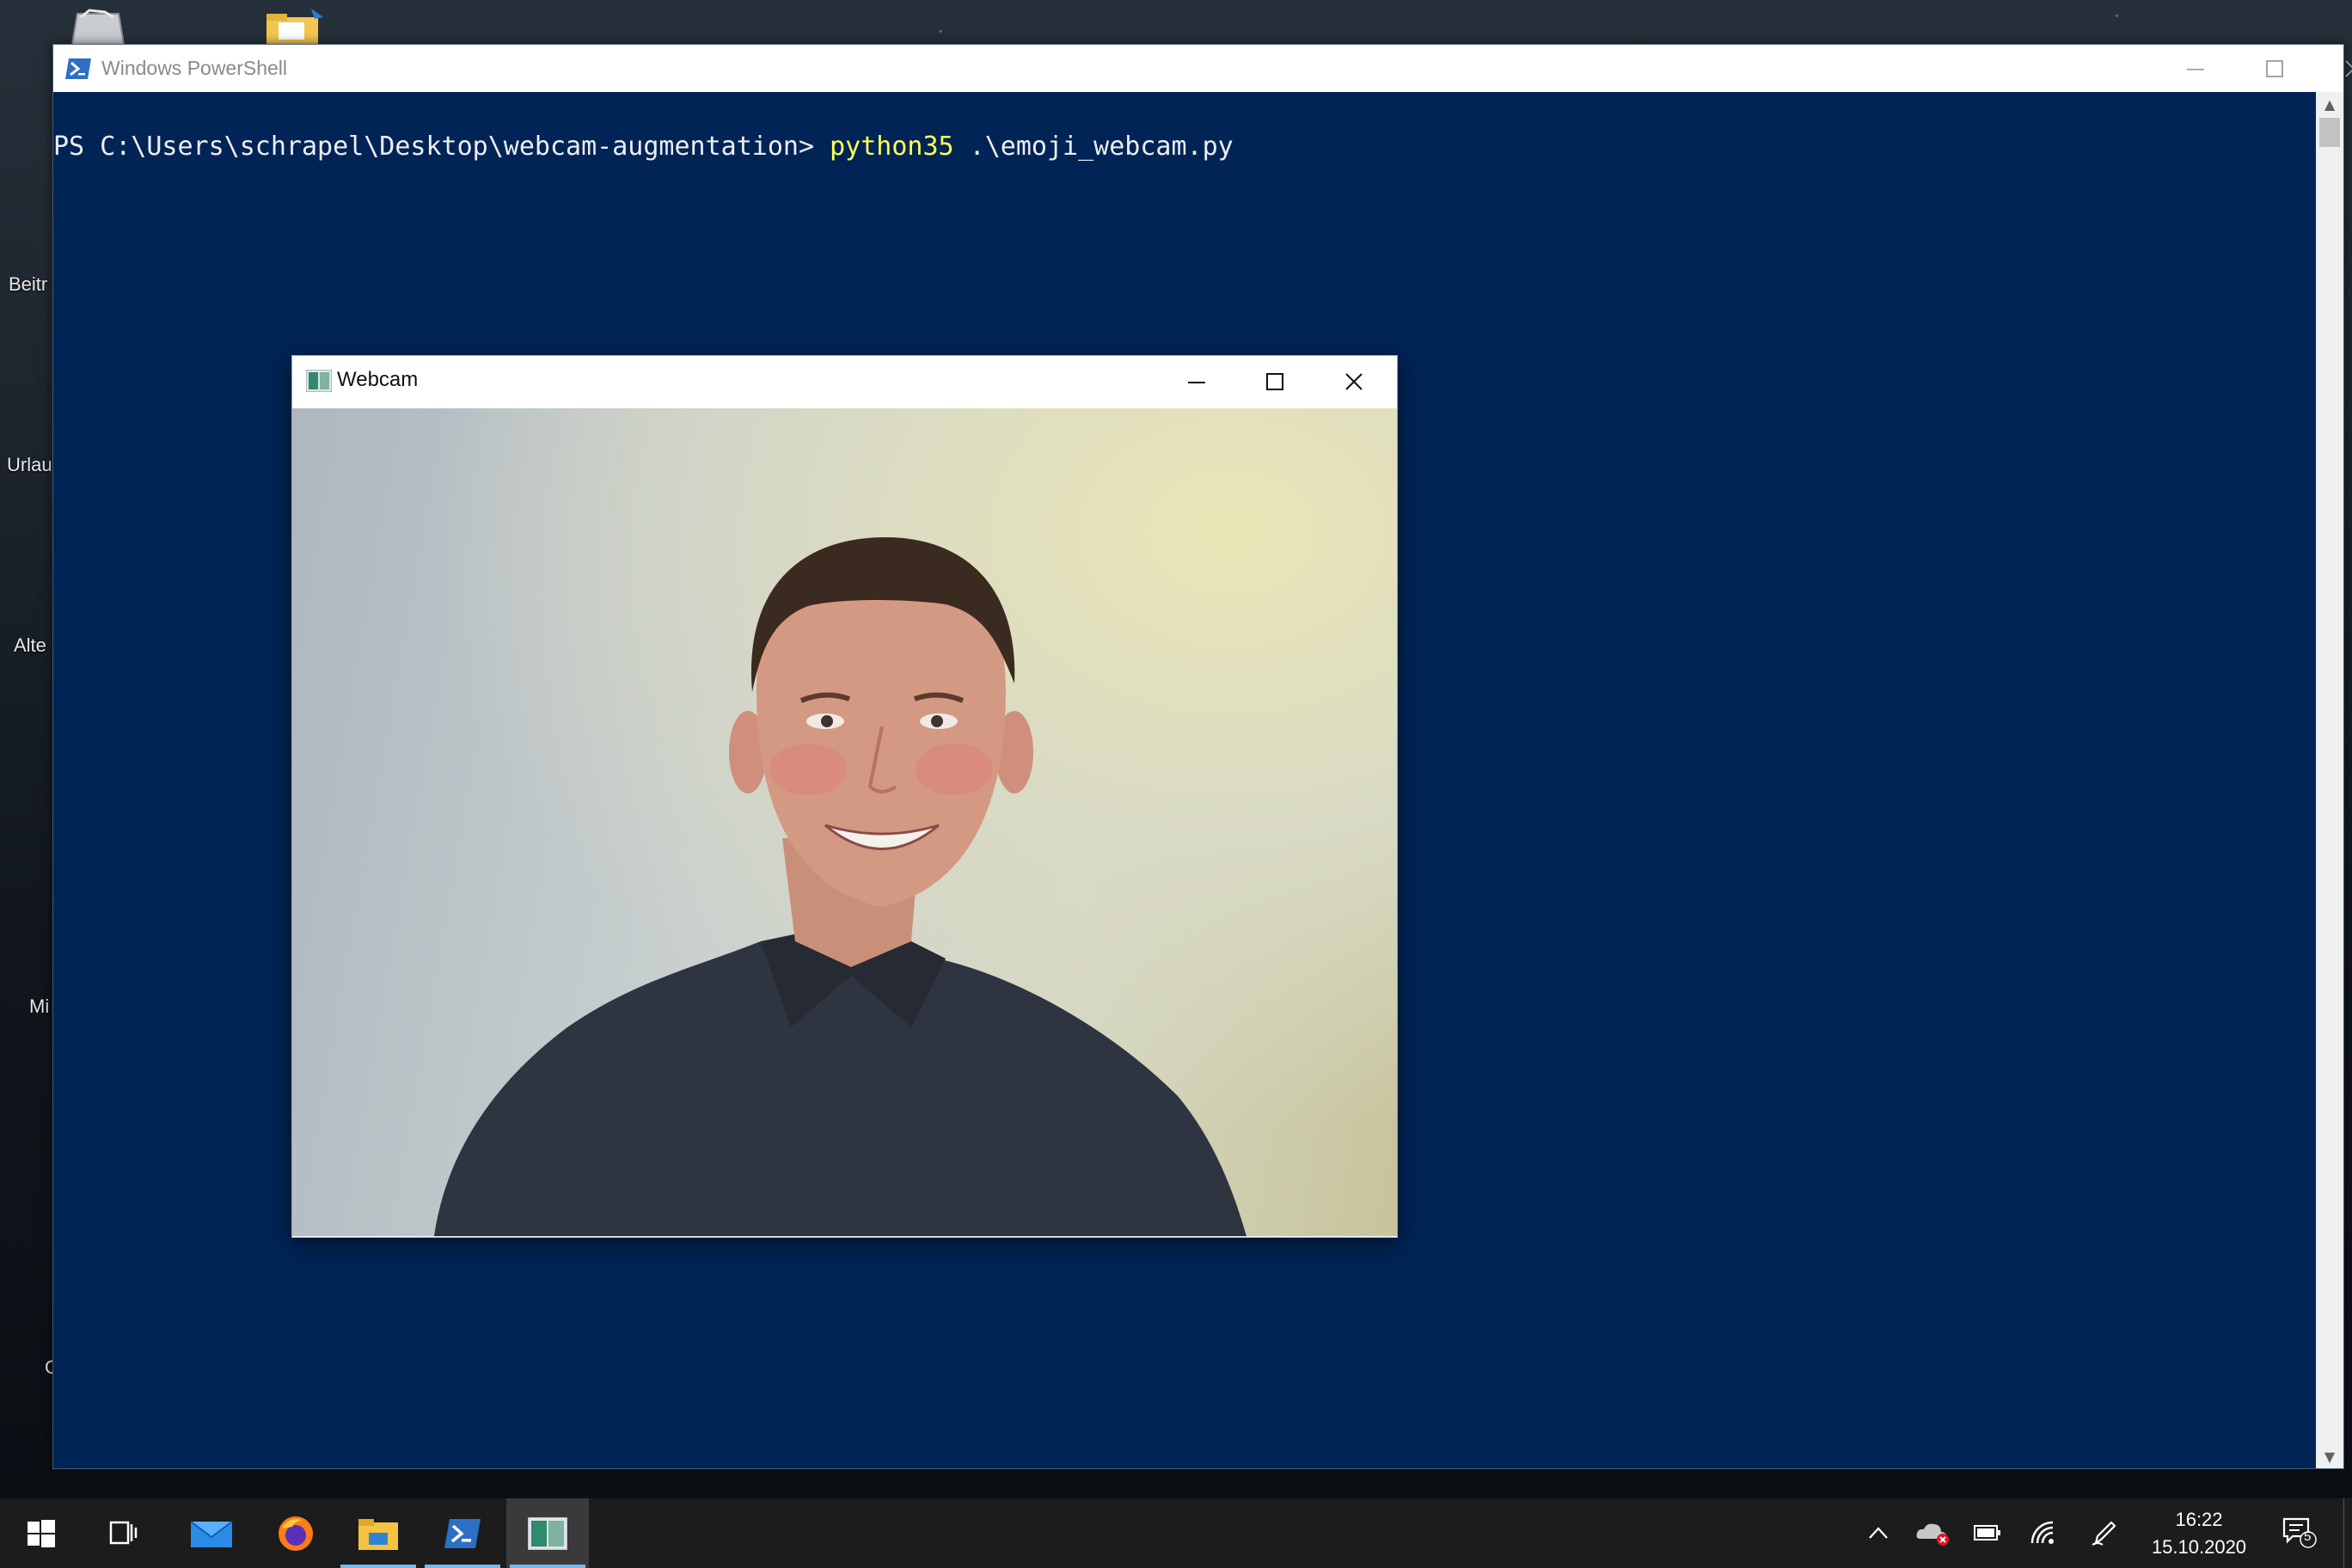 The height and width of the screenshot is (1568, 2352). I want to click on task-view-icon, so click(123, 1532).